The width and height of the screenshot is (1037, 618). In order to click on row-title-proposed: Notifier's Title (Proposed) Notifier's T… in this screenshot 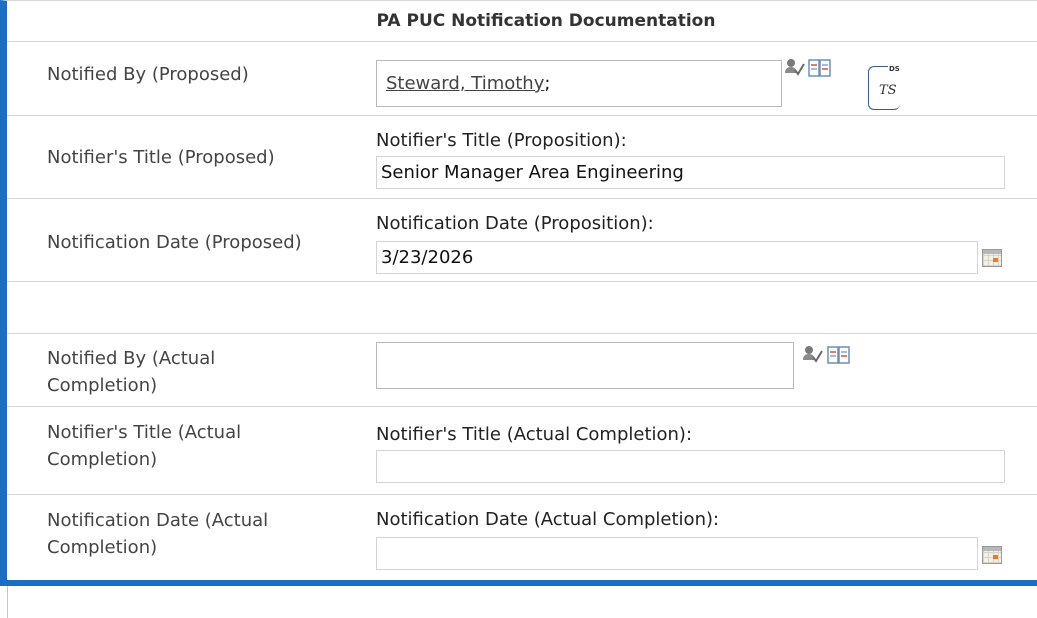, I will do `click(522, 157)`.